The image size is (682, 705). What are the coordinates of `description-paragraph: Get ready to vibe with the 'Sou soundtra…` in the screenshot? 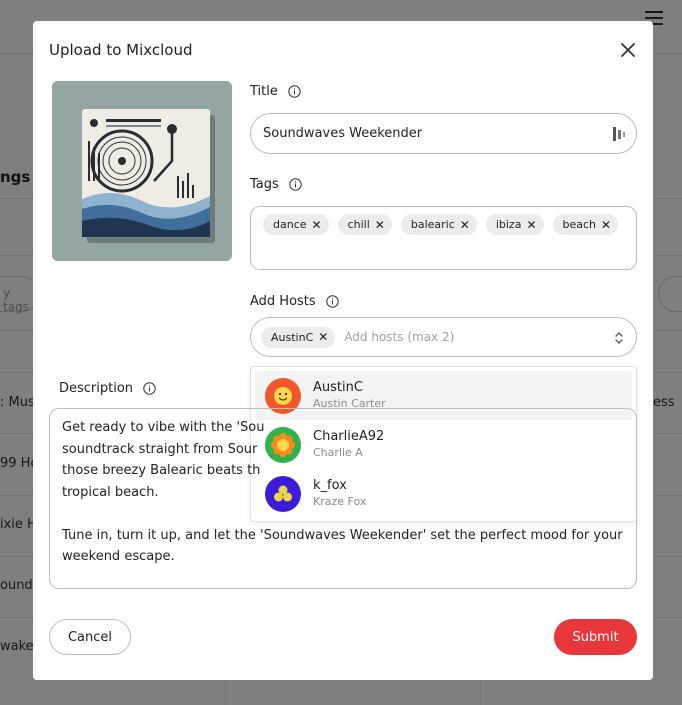 It's located at (343, 460).